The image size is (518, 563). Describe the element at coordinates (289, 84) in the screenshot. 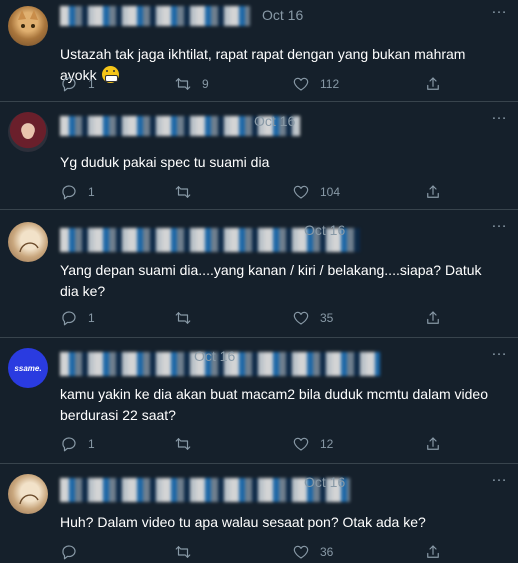

I see `tweet-actions: 1 9 112` at that location.